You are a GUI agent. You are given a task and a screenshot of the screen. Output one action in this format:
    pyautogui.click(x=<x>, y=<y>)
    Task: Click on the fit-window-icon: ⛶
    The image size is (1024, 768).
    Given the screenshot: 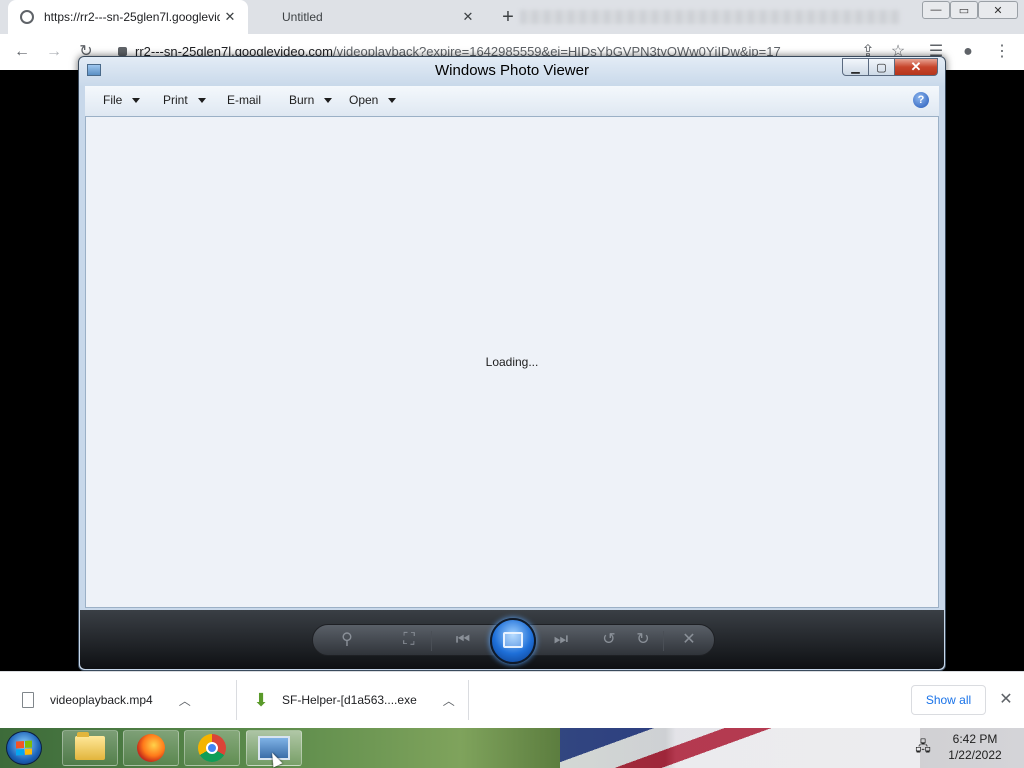 What is the action you would take?
    pyautogui.click(x=409, y=640)
    